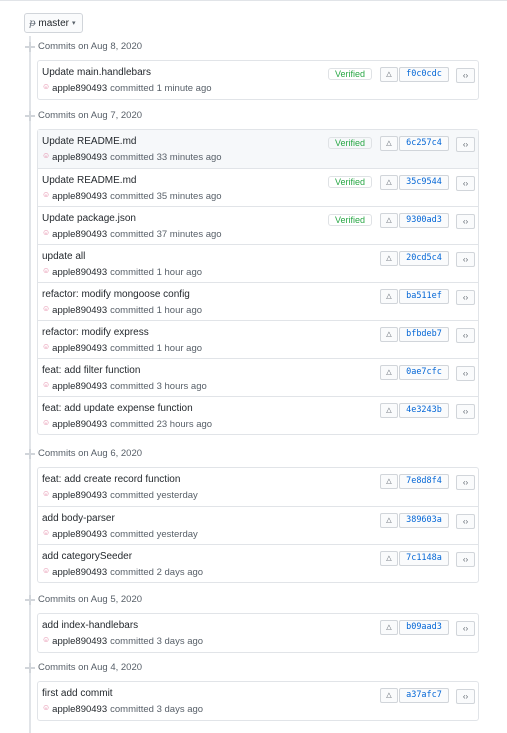 Image resolution: width=507 pixels, height=733 pixels. I want to click on commit-message-link: refactor: modify mongoose config, so click(116, 294).